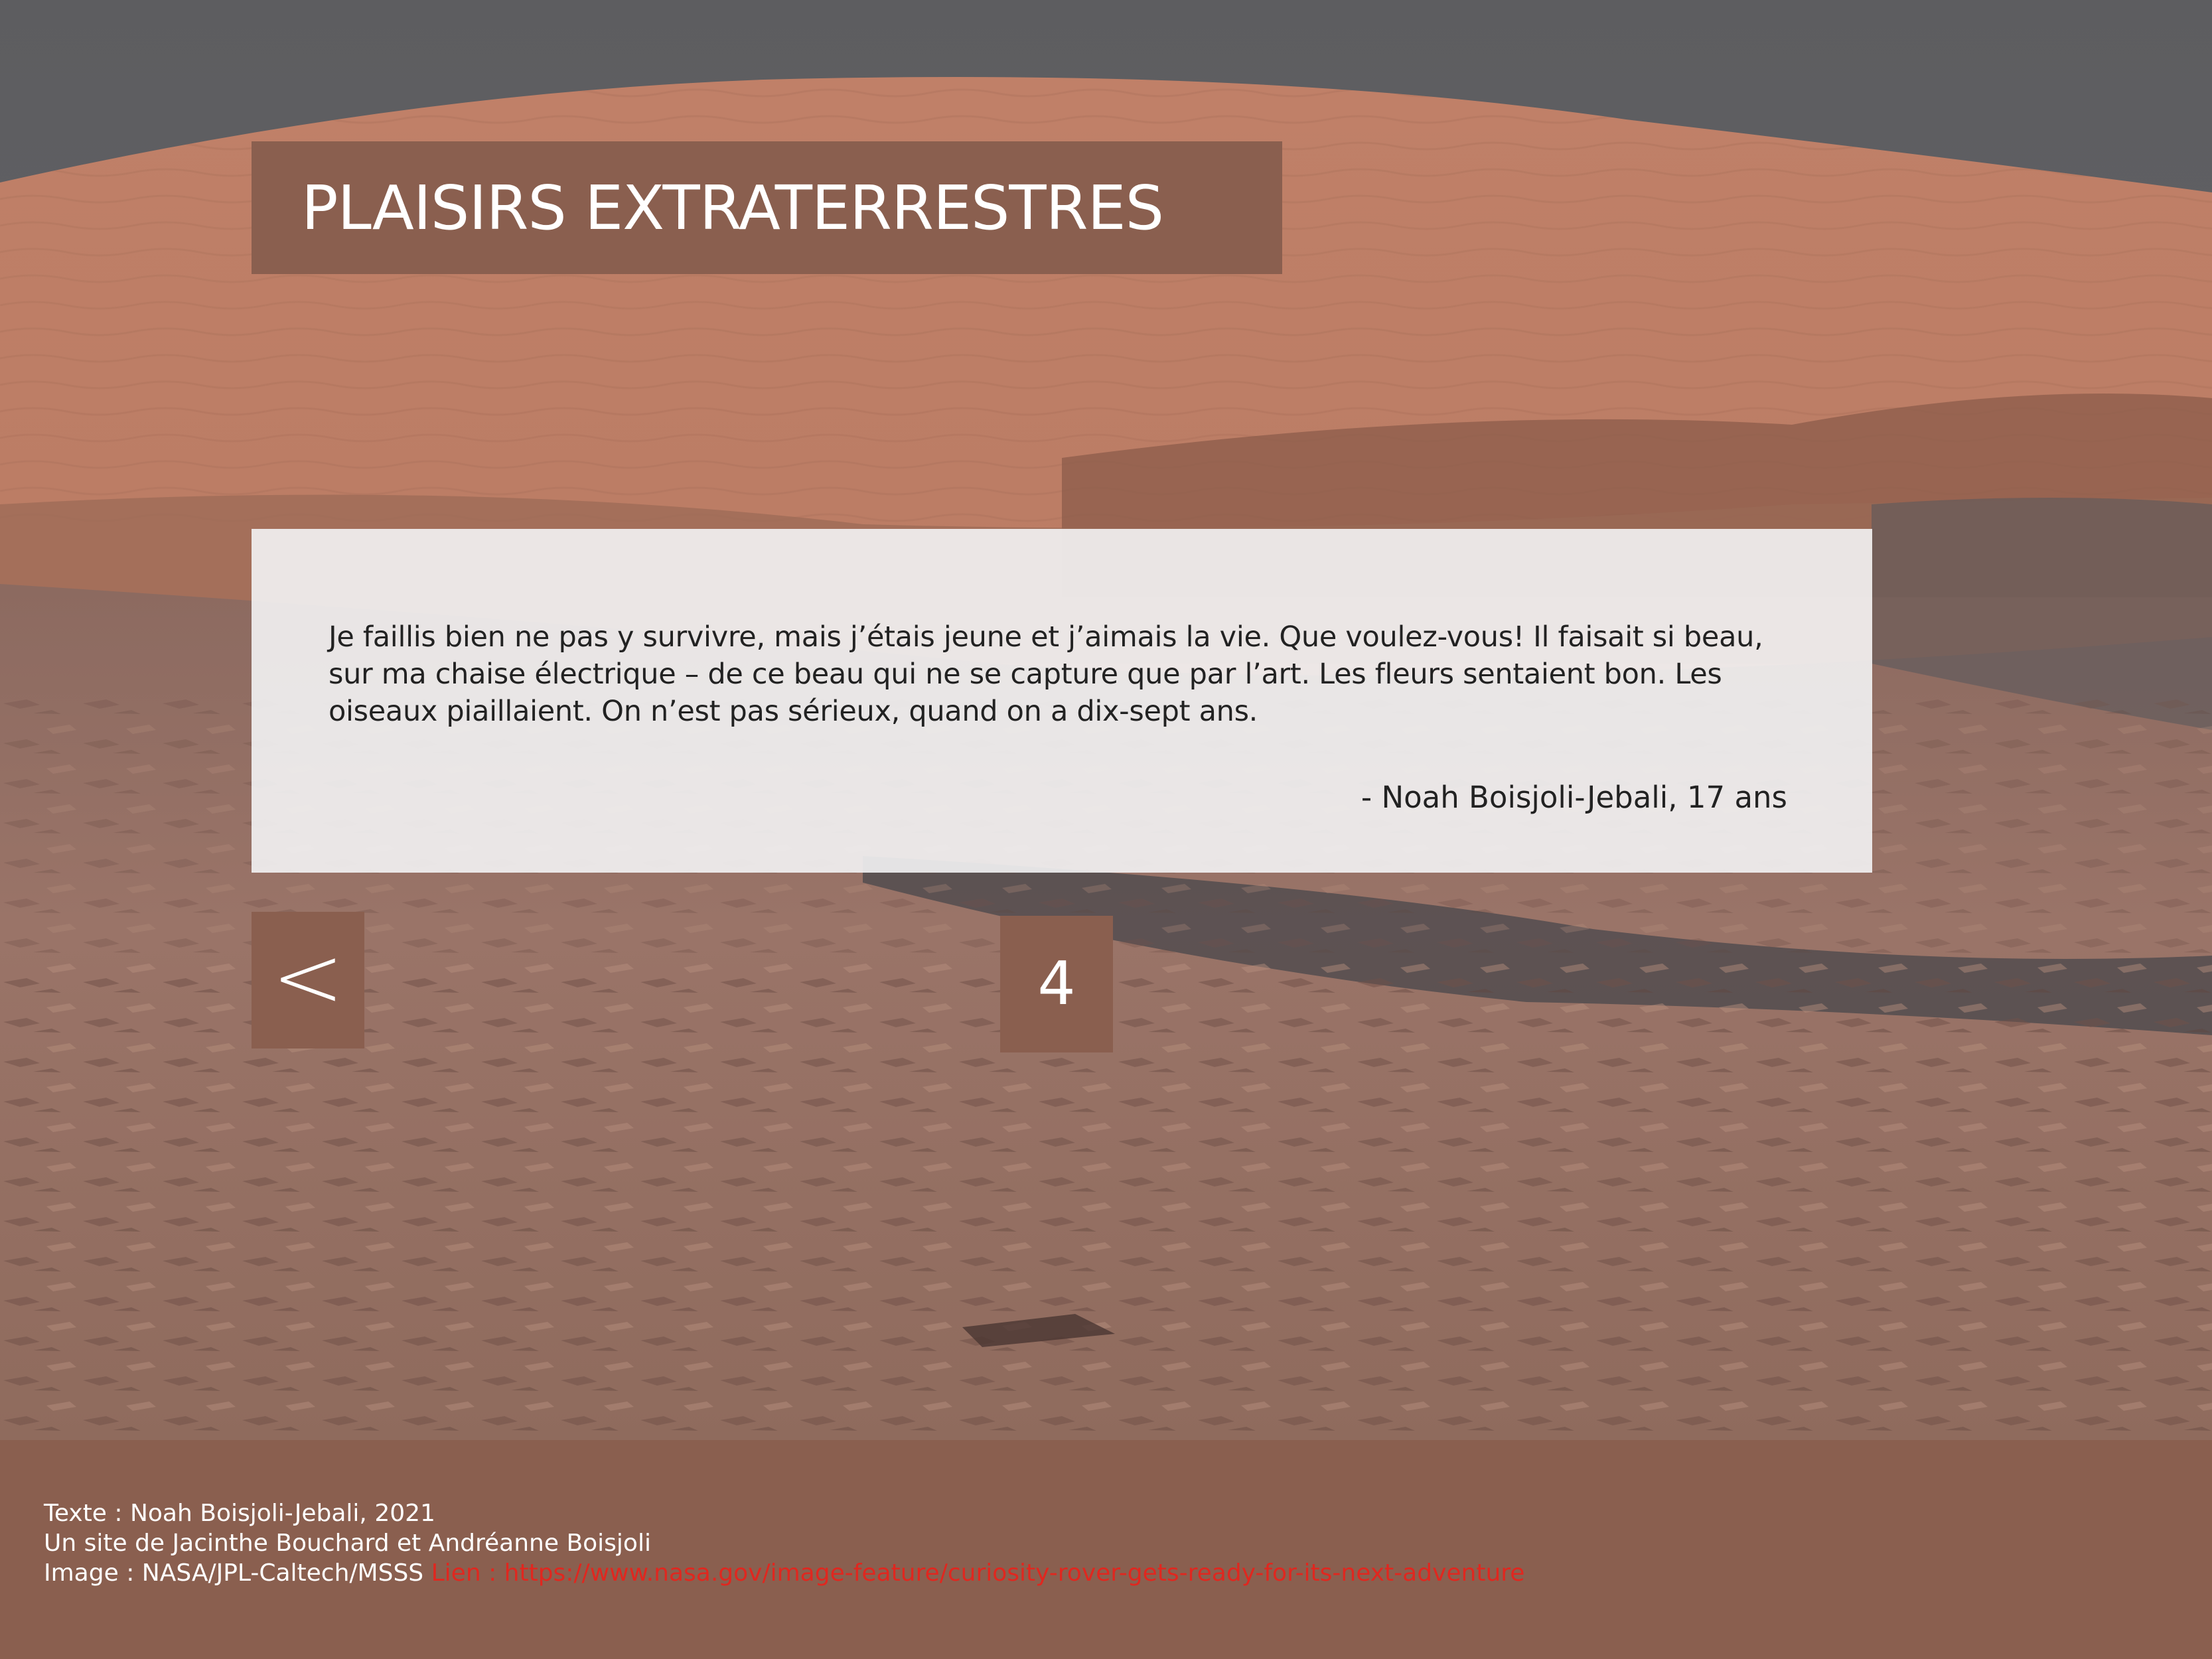 This screenshot has width=2212, height=1659. I want to click on page-number-badge: 4, so click(1057, 984).